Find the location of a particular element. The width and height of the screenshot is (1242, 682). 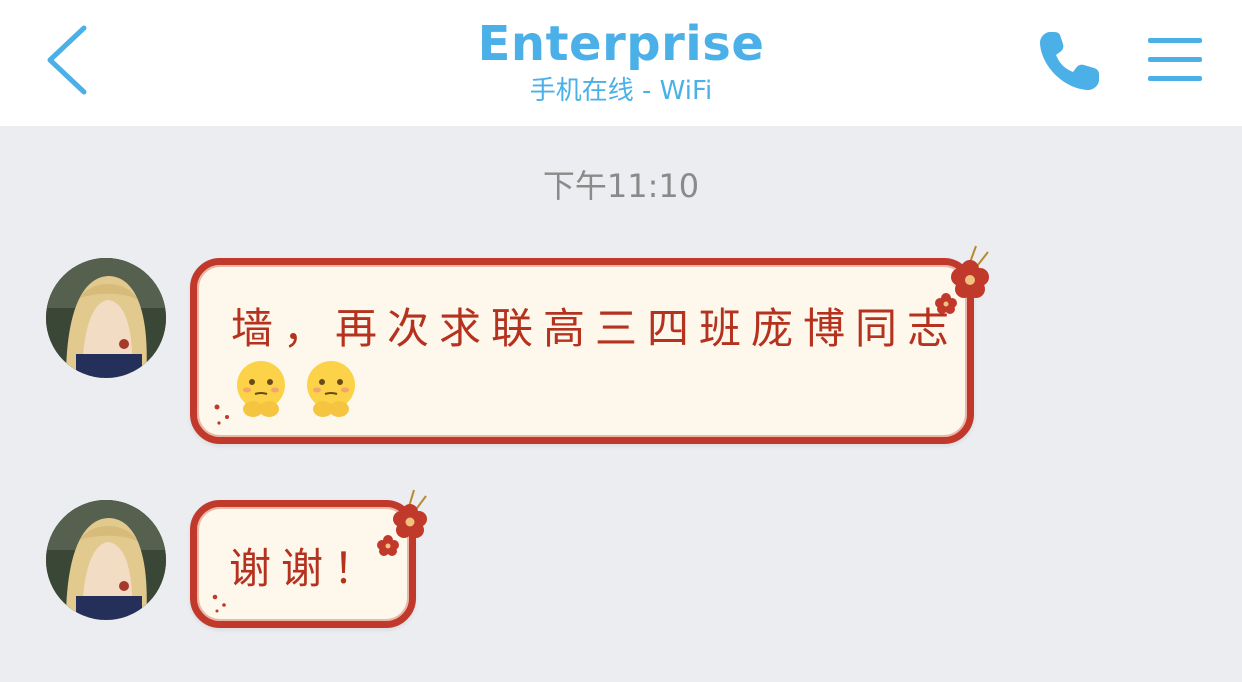

message-text: 谢谢！ is located at coordinates (307, 568).